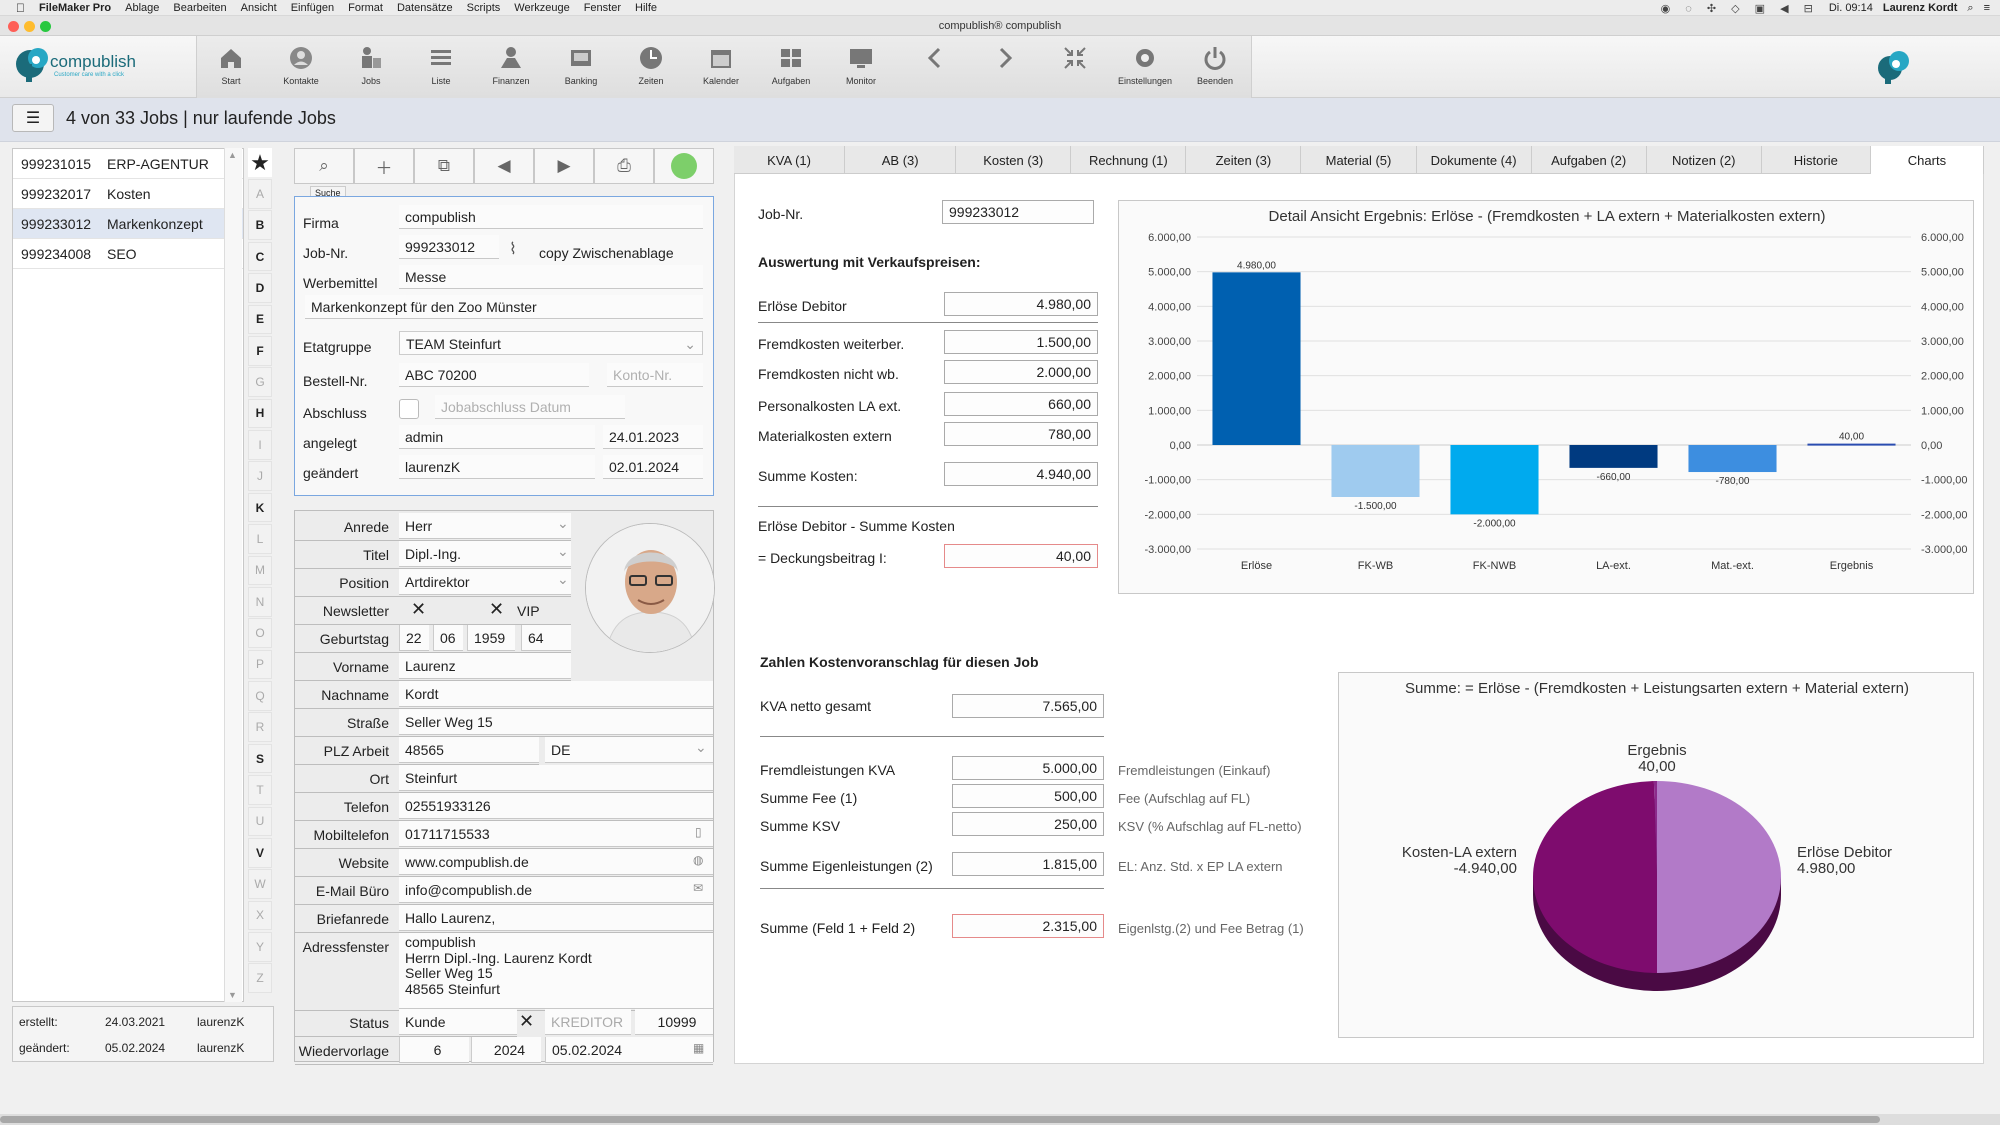 The height and width of the screenshot is (1125, 2000). Describe the element at coordinates (449, 247) in the screenshot. I see `jobnr-field: 999233012` at that location.